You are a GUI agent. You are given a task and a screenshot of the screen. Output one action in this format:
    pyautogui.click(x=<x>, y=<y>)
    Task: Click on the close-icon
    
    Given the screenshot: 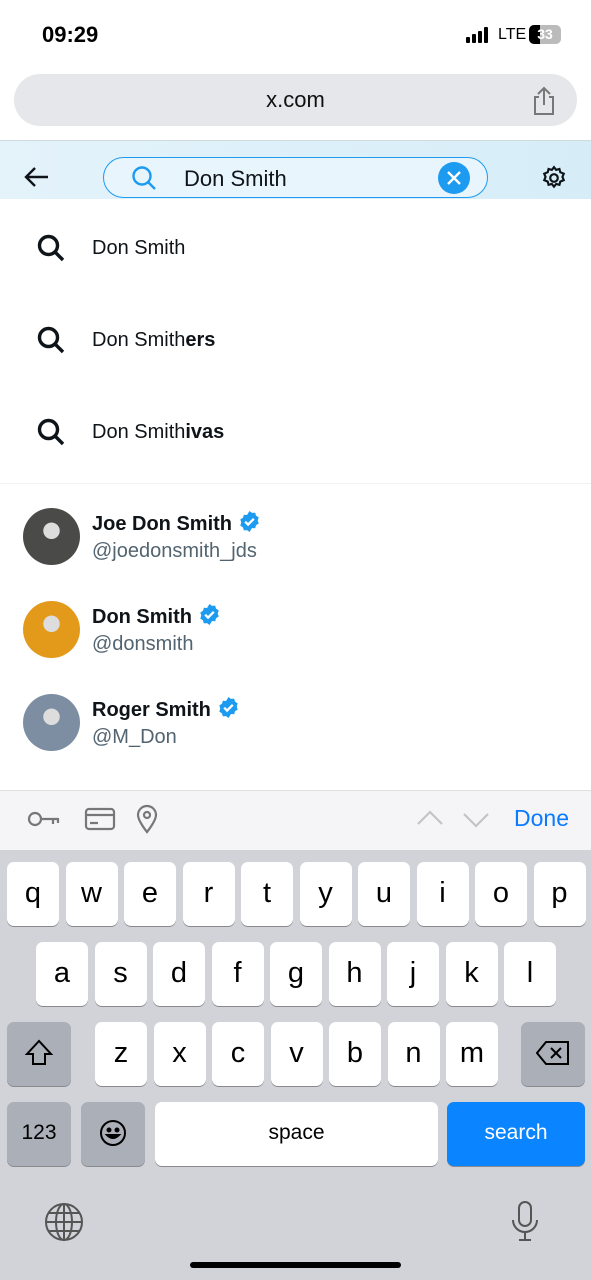 What is the action you would take?
    pyautogui.click(x=454, y=178)
    